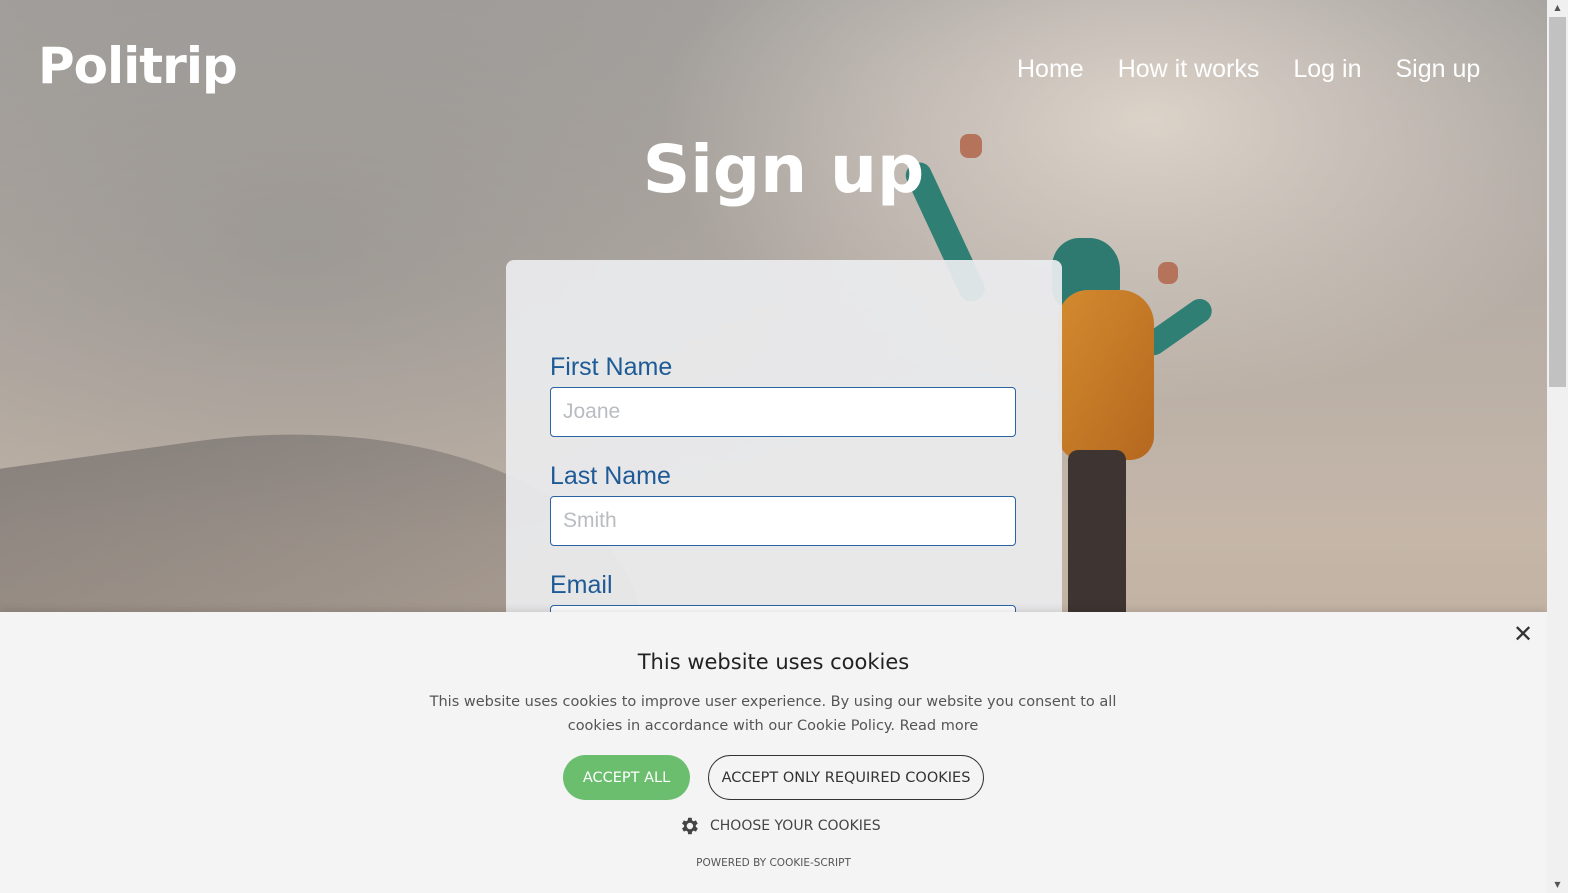 The width and height of the screenshot is (1584, 893). Describe the element at coordinates (773, 863) in the screenshot. I see `powered-by-label: POWERED BY COOKIE-SCRIPT` at that location.